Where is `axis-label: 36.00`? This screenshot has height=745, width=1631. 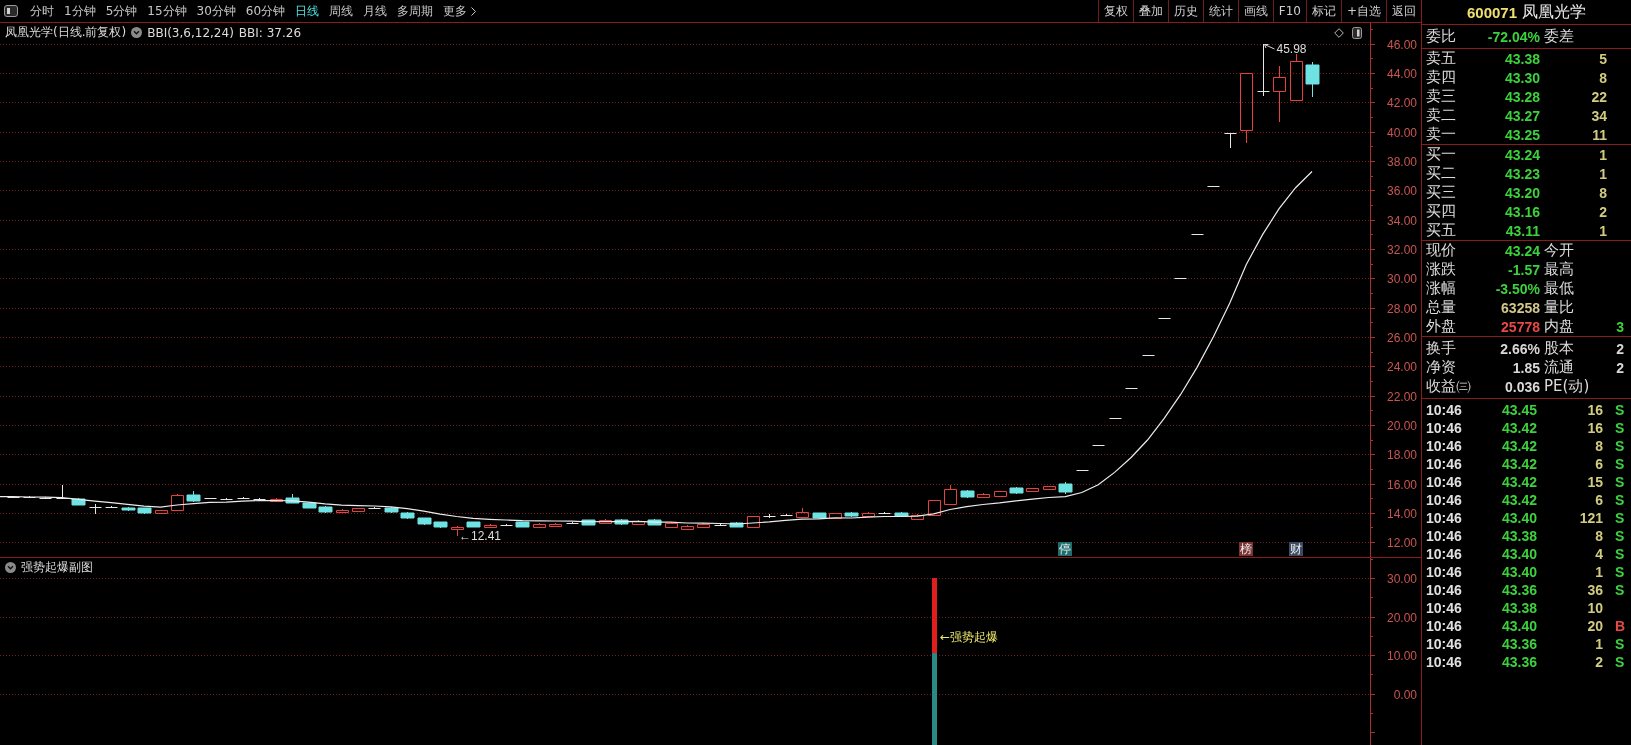 axis-label: 36.00 is located at coordinates (1401, 190).